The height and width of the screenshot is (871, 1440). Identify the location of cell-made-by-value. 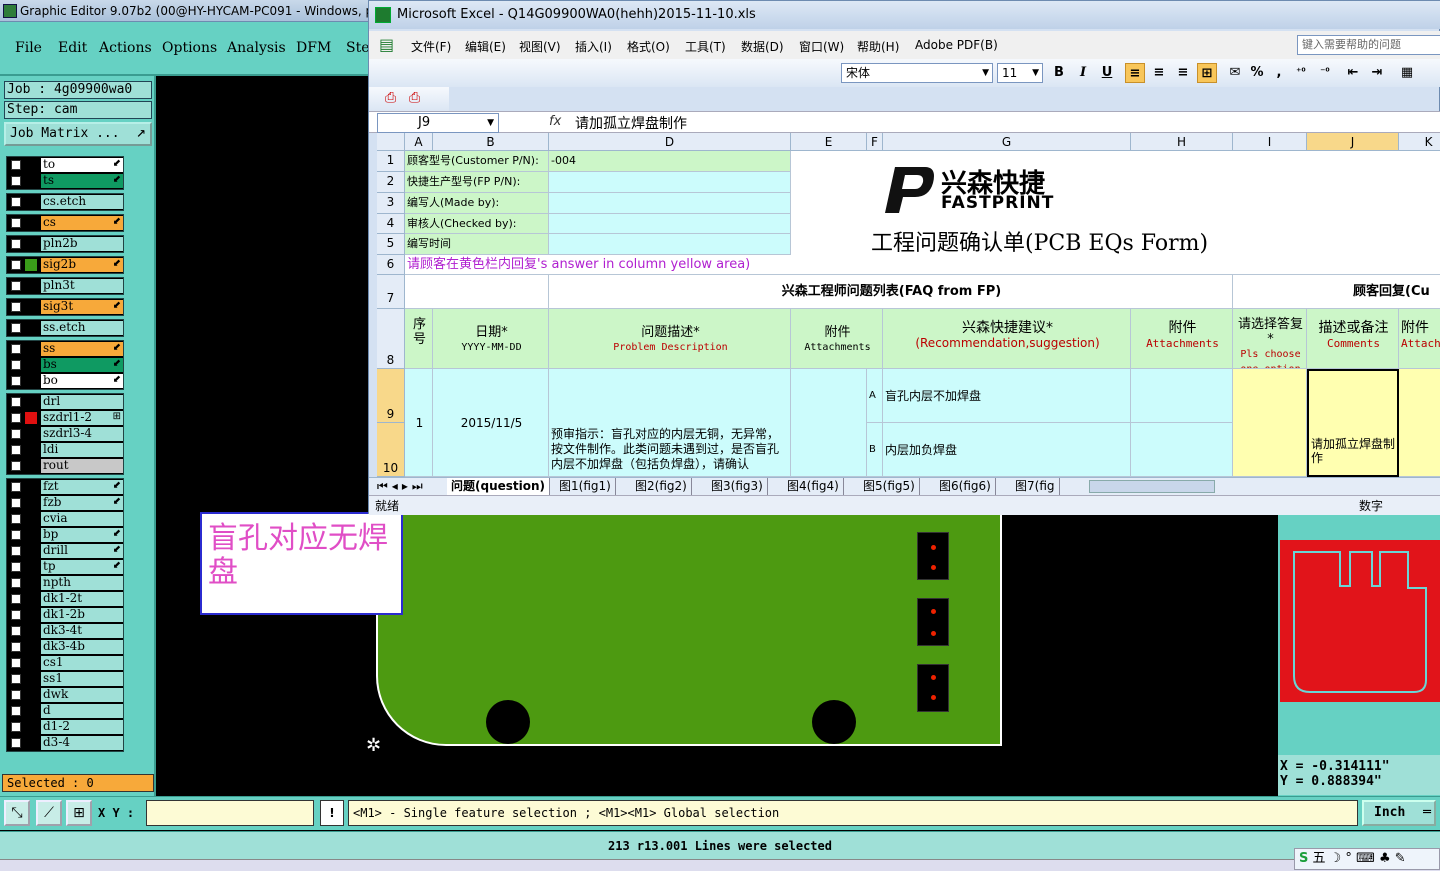
(670, 203).